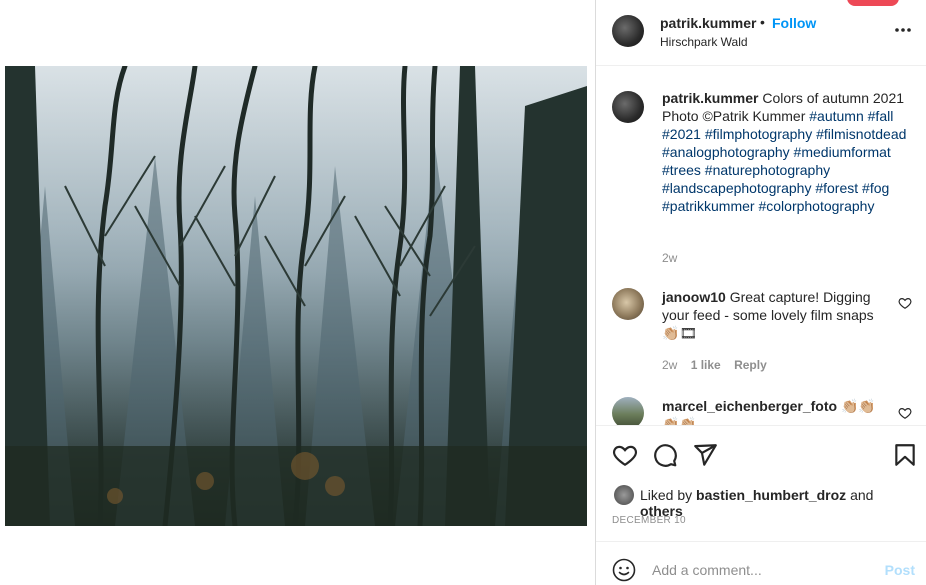 This screenshot has height=585, width=926. What do you see at coordinates (628, 31) in the screenshot?
I see `author-avatar` at bounding box center [628, 31].